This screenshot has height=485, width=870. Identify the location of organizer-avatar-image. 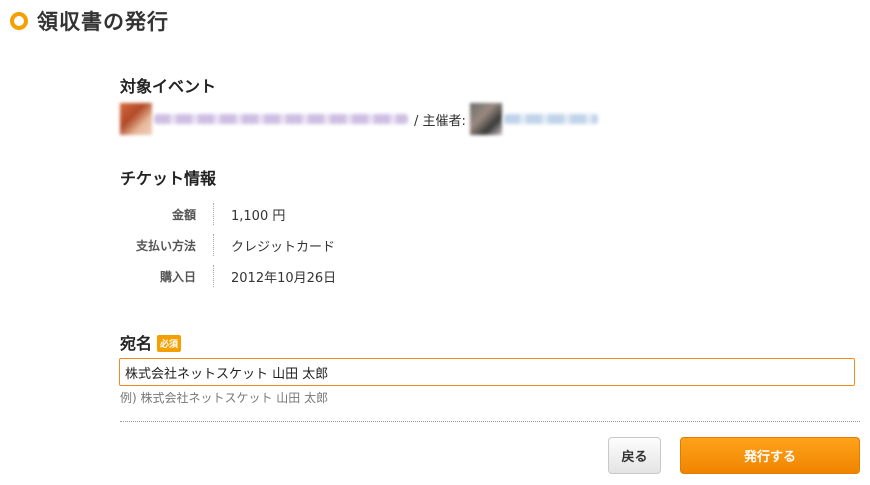
(485, 119).